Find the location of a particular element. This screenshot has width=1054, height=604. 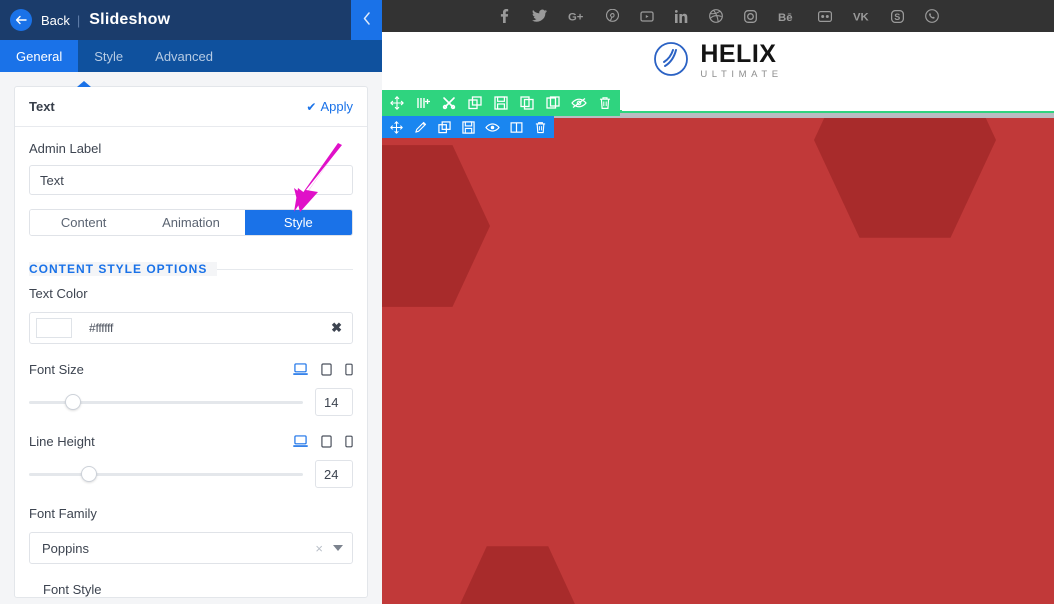

apply-label: Apply is located at coordinates (336, 106).